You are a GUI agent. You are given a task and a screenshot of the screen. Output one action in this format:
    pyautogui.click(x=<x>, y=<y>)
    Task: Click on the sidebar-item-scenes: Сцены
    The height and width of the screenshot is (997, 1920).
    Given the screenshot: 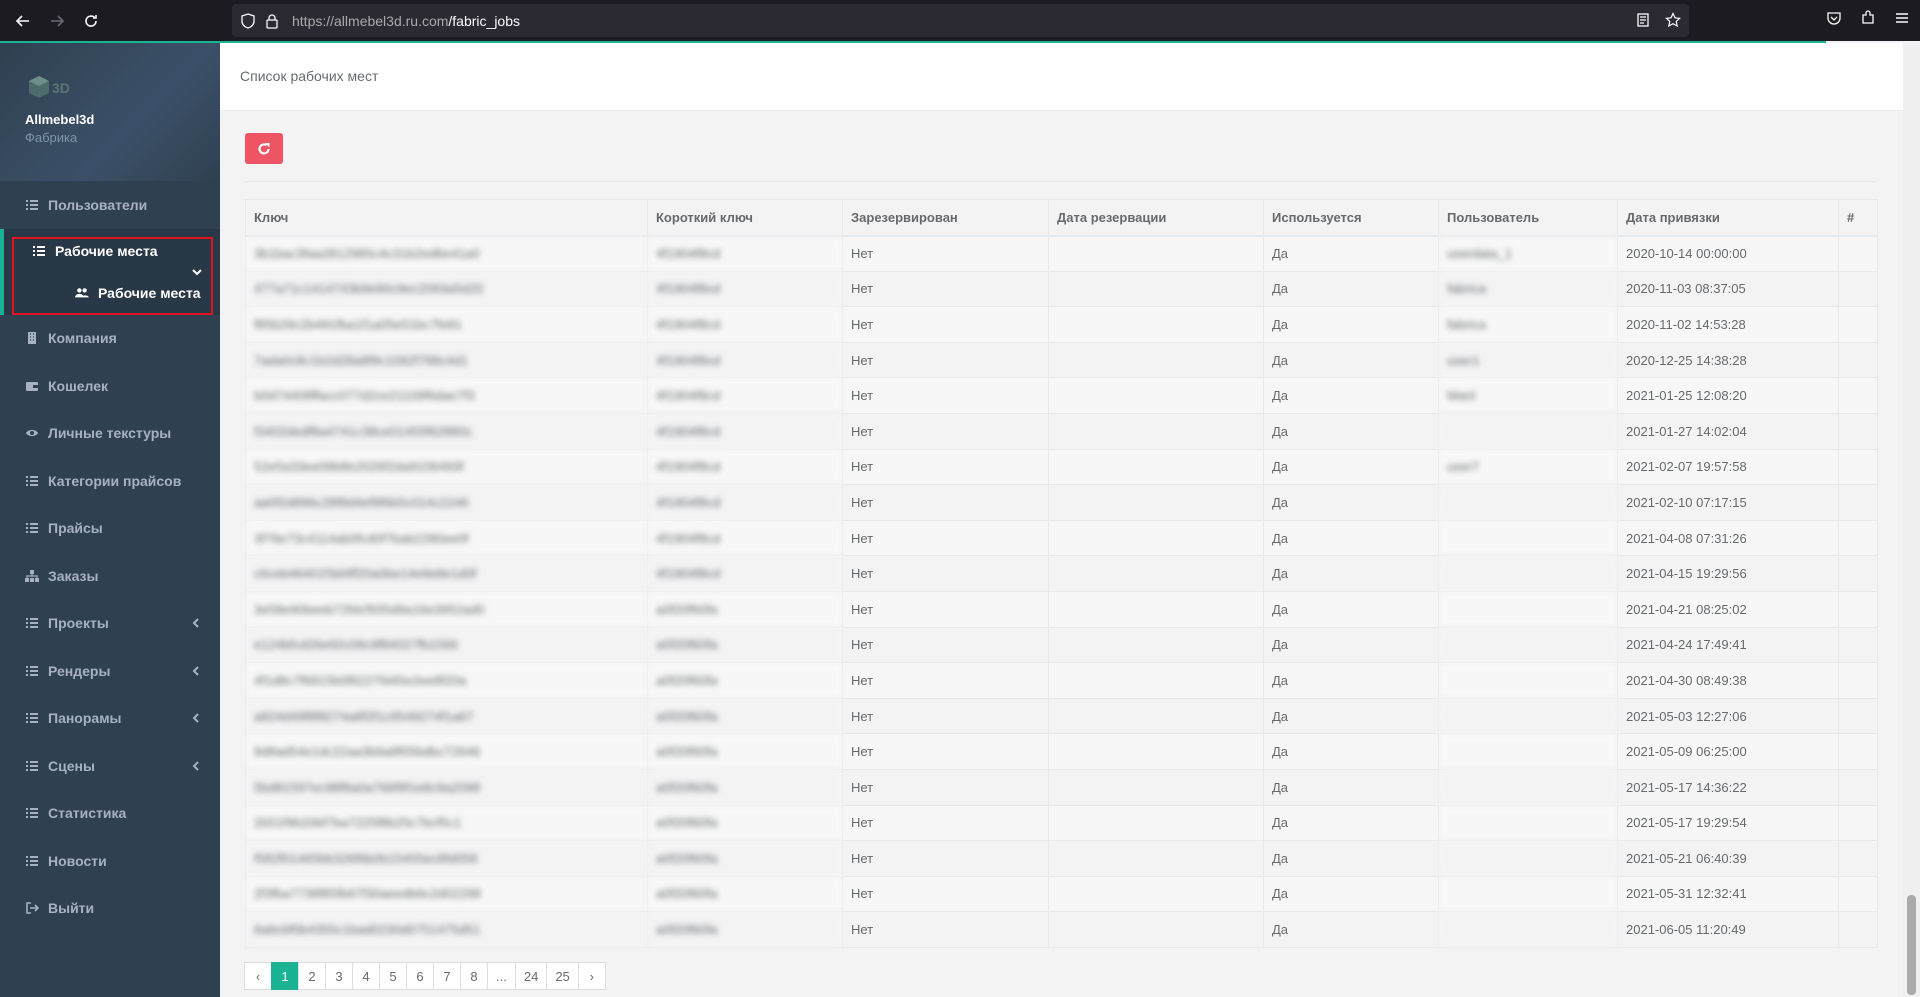 What is the action you would take?
    pyautogui.click(x=110, y=766)
    